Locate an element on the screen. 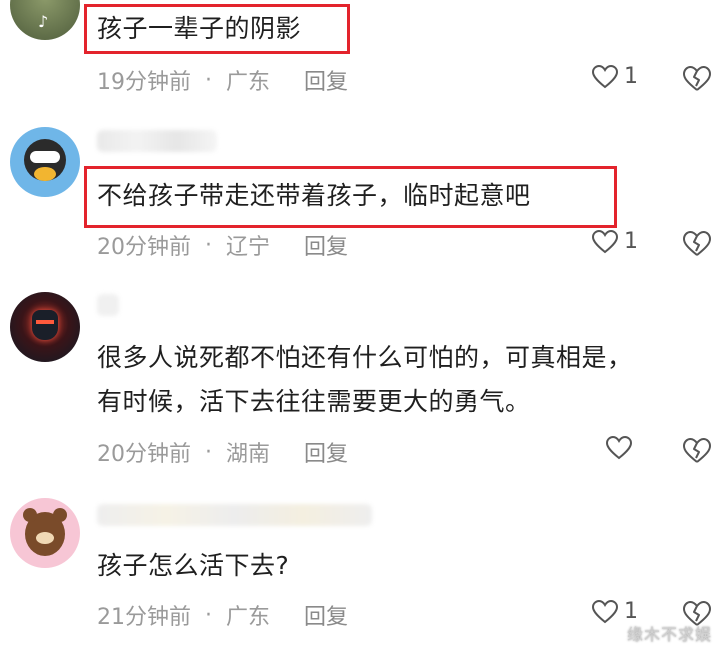  comment-meta: 20分钟前 · 辽宁 回复 is located at coordinates (222, 245).